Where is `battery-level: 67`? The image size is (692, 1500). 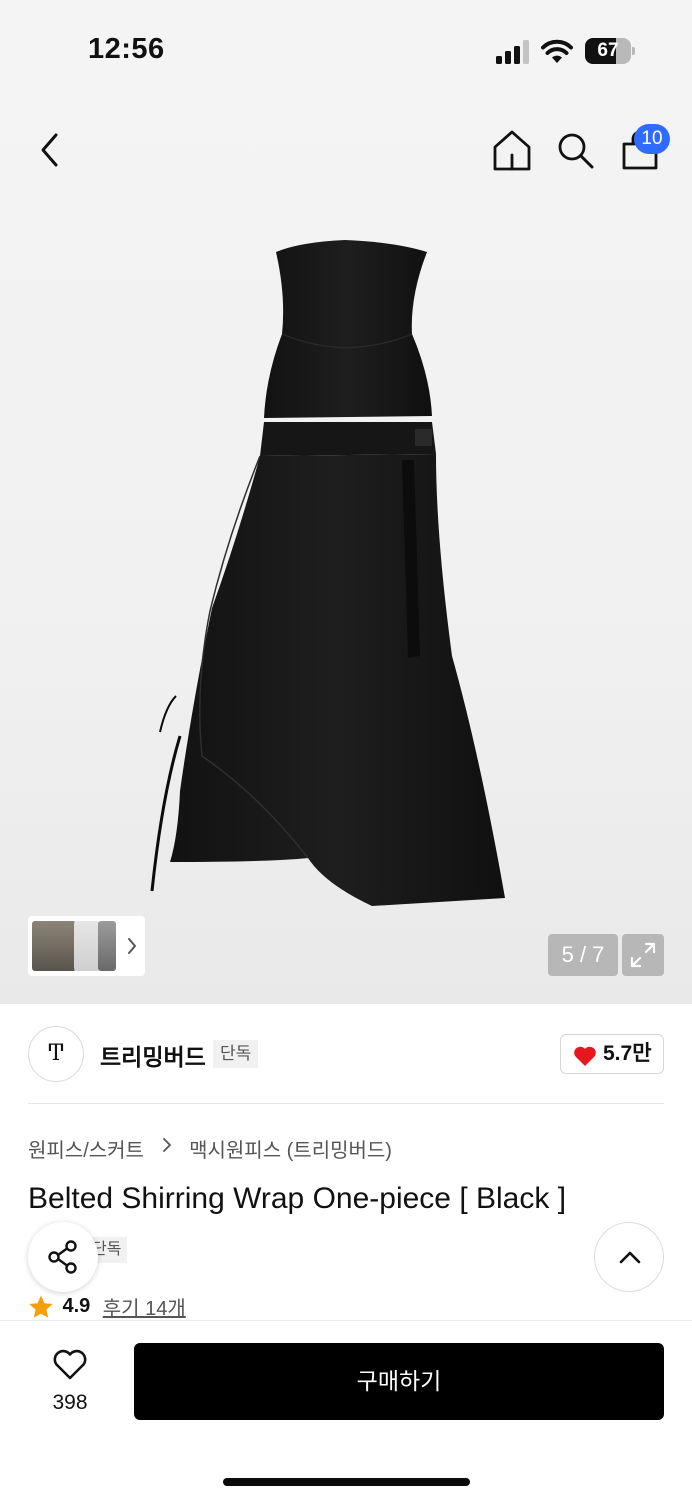 battery-level: 67 is located at coordinates (608, 50).